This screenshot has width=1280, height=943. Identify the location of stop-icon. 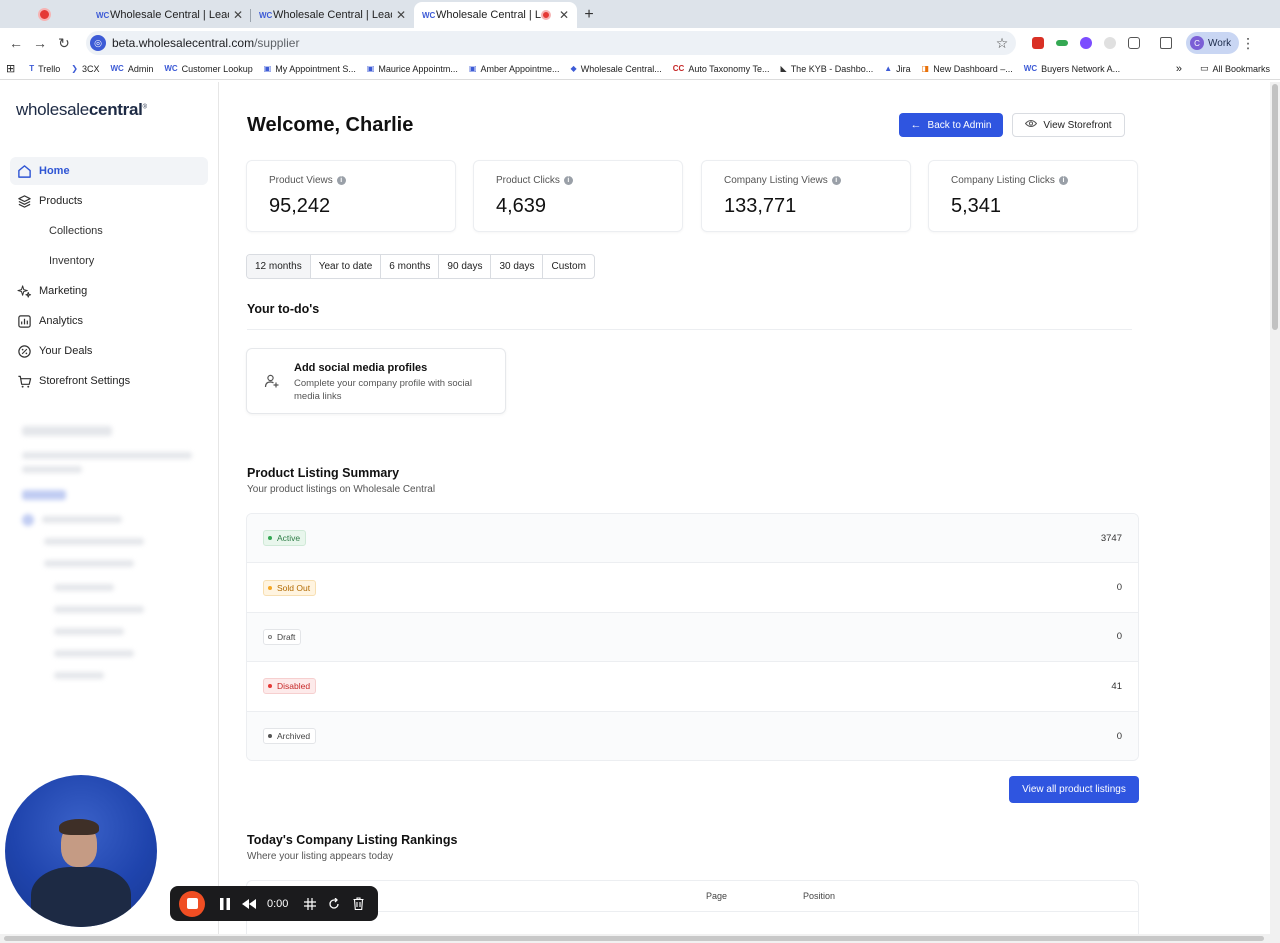
(192, 903).